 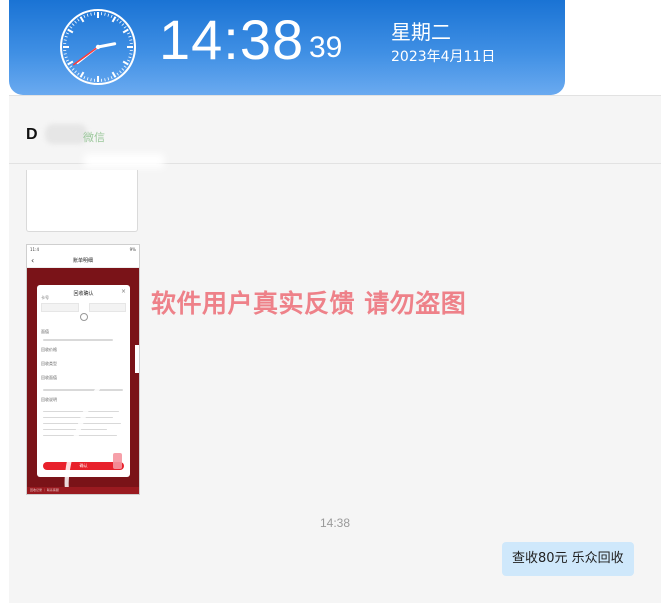 I want to click on shot-pink-mark, so click(x=117, y=461).